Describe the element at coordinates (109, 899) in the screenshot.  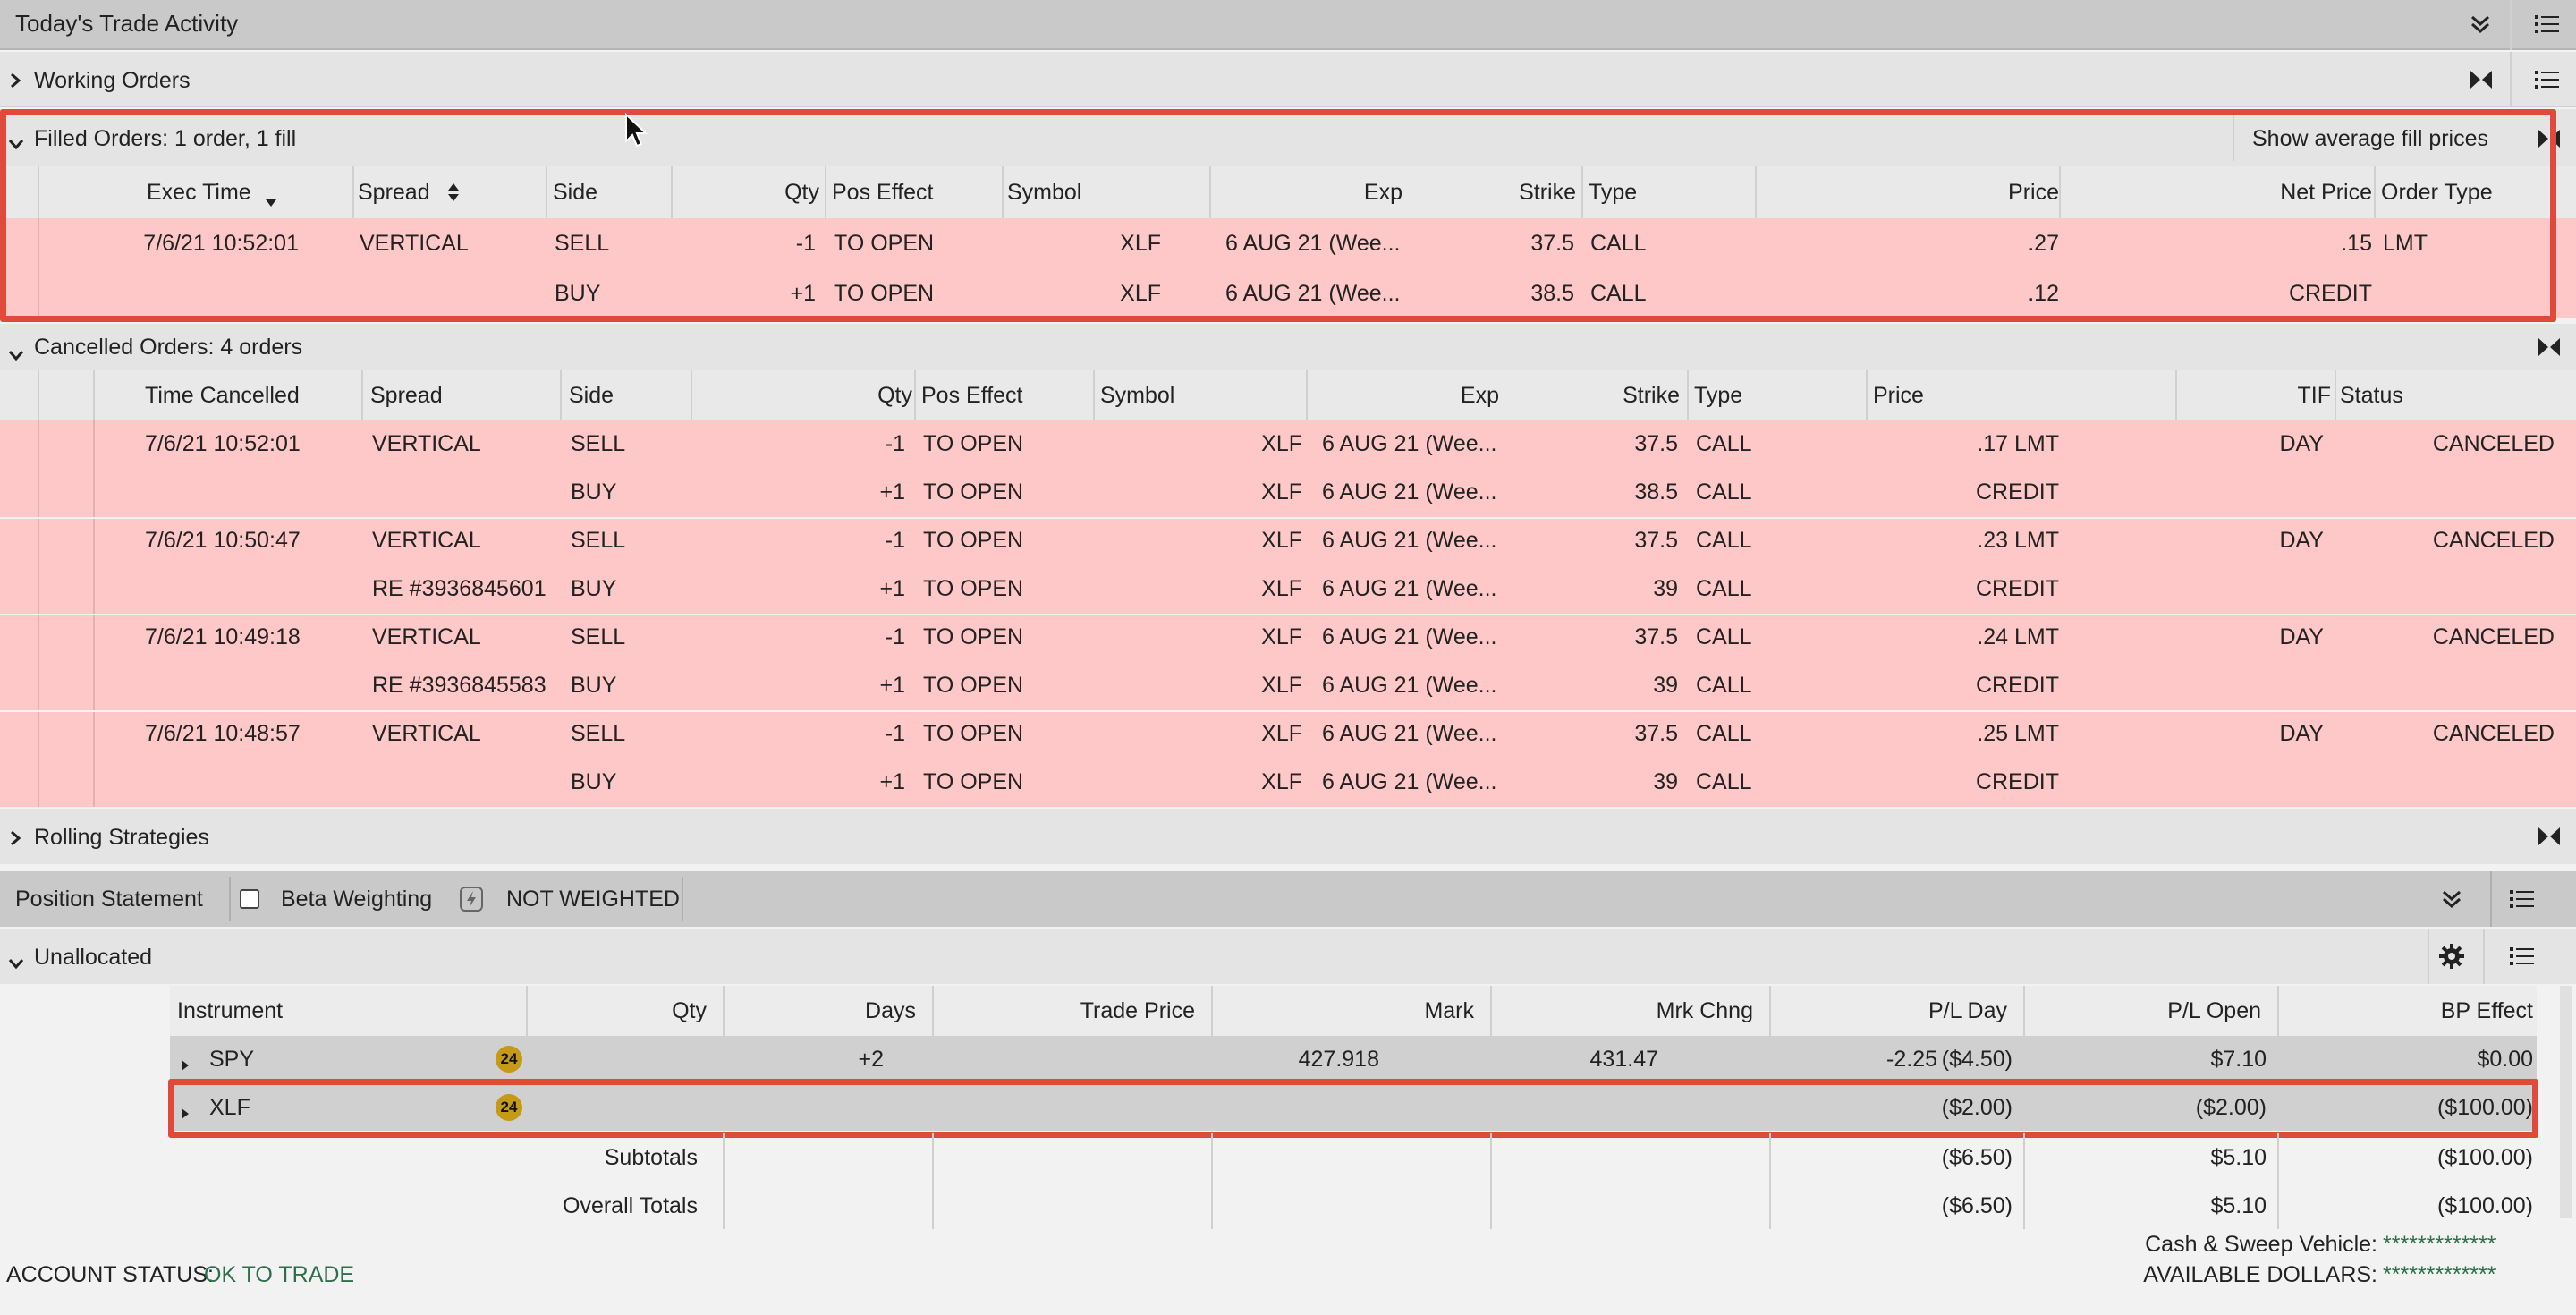
I see `position-statement-label: Position Statement` at that location.